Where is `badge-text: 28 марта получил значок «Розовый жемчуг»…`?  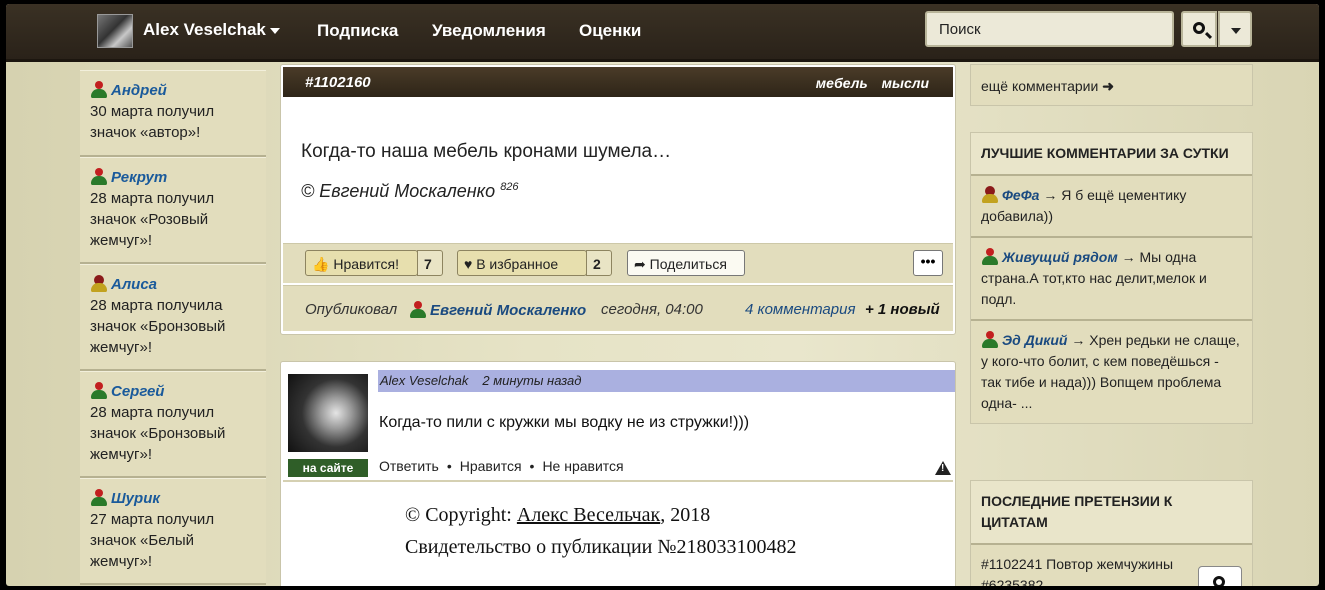
badge-text: 28 марта получил значок «Розовый жемчуг»… is located at coordinates (152, 219).